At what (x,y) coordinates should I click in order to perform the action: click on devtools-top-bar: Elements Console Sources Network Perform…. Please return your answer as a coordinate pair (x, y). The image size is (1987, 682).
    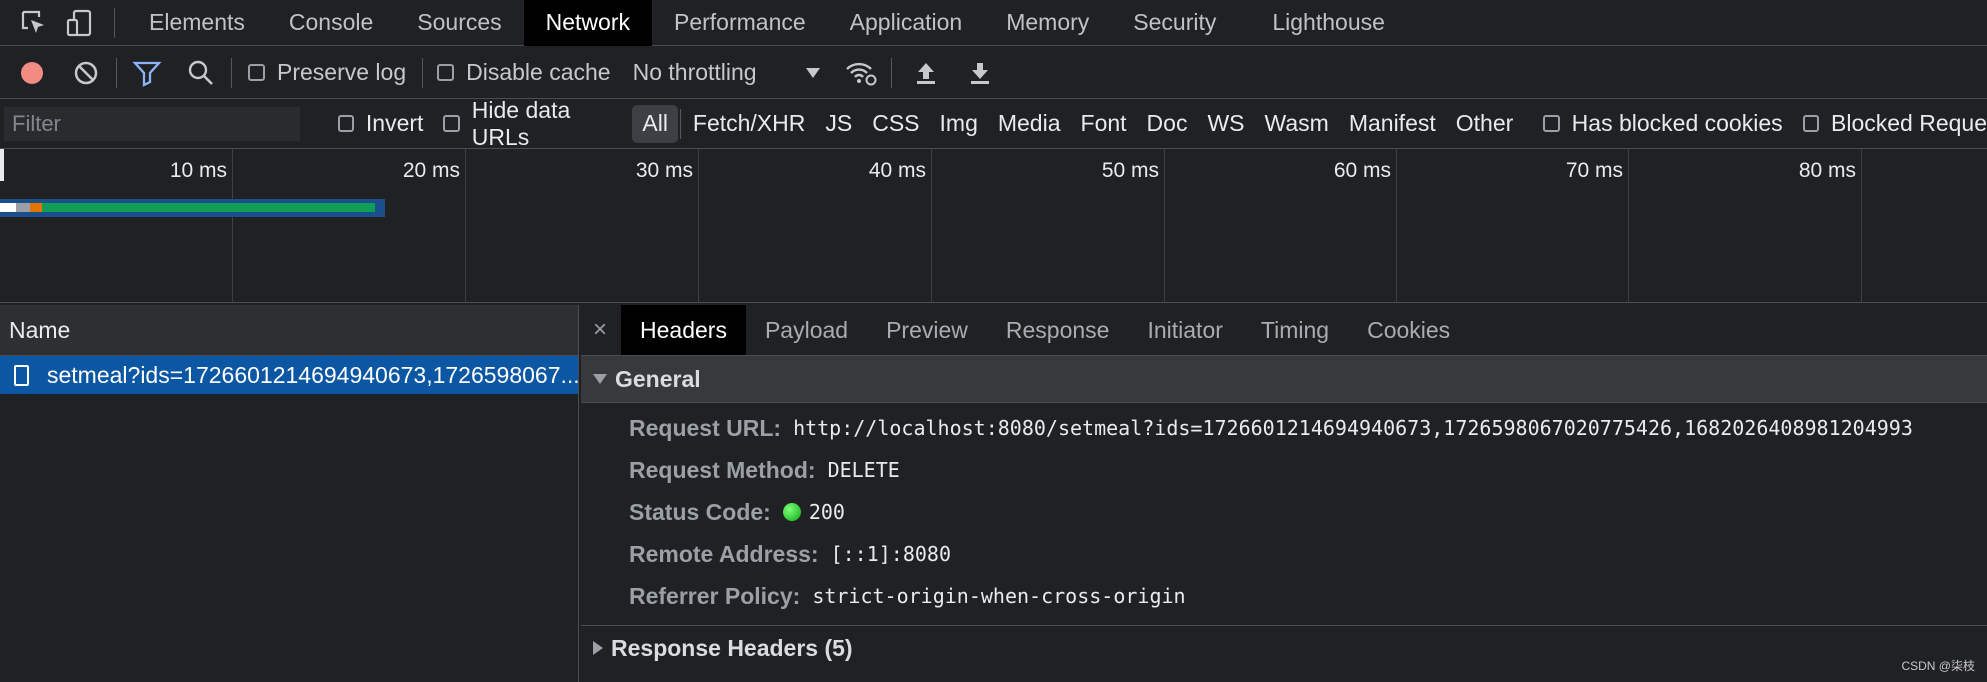
    Looking at the image, I should click on (993, 23).